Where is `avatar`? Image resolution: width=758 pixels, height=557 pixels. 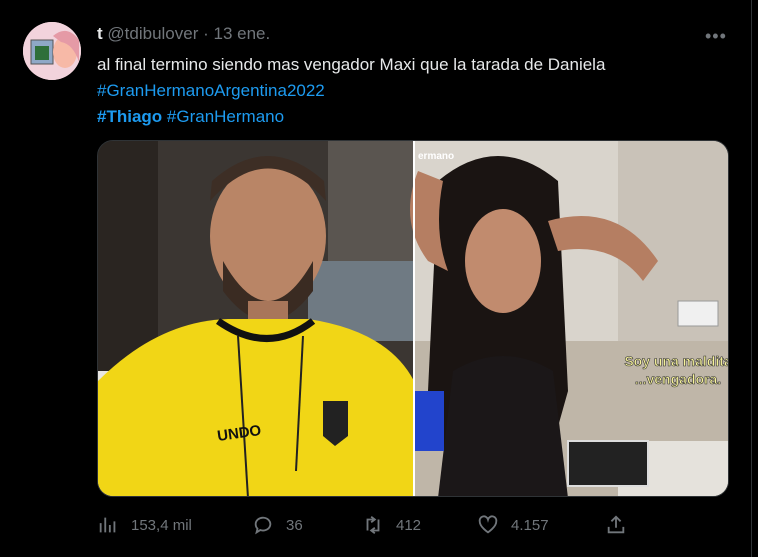 avatar is located at coordinates (52, 51).